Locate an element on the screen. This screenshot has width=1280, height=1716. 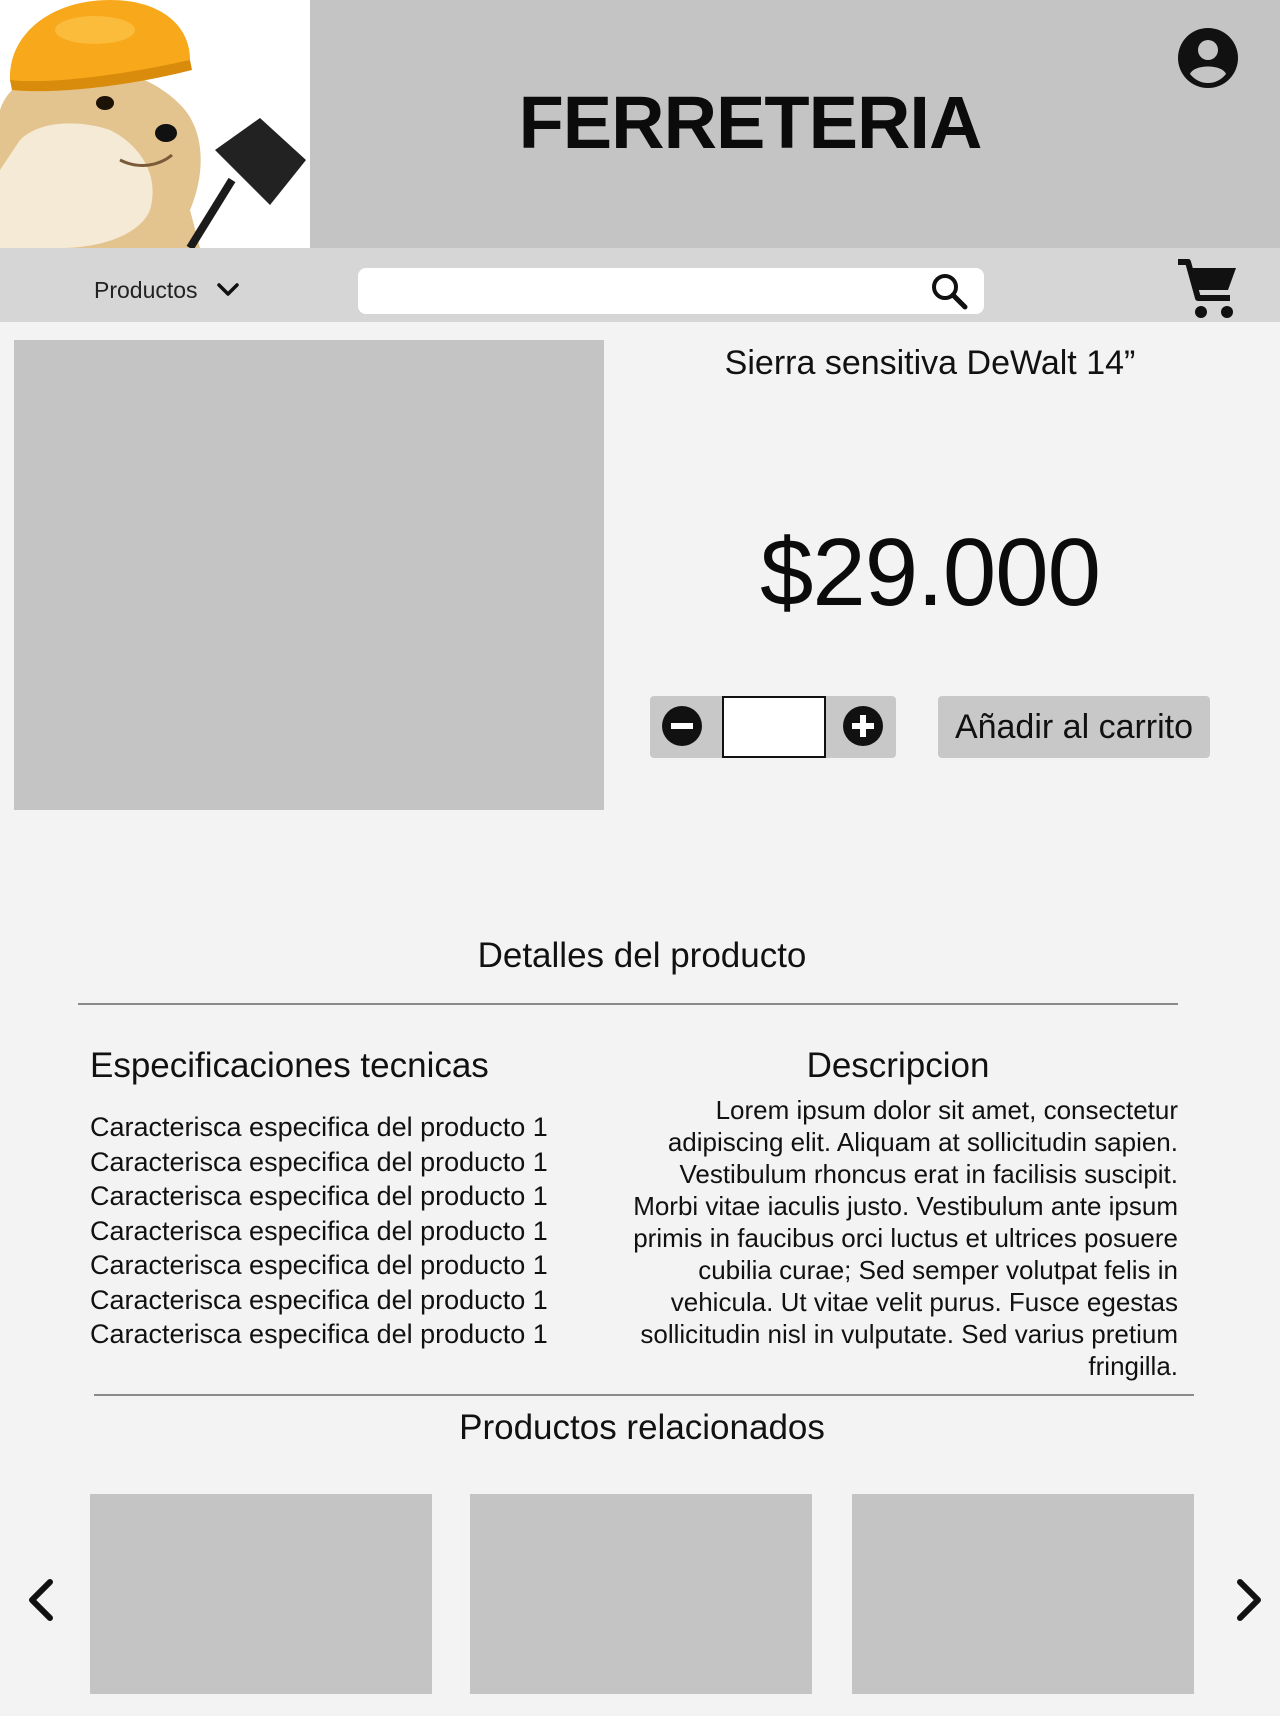
add-to-cart-button: Añadir al carrito is located at coordinates (1074, 727).